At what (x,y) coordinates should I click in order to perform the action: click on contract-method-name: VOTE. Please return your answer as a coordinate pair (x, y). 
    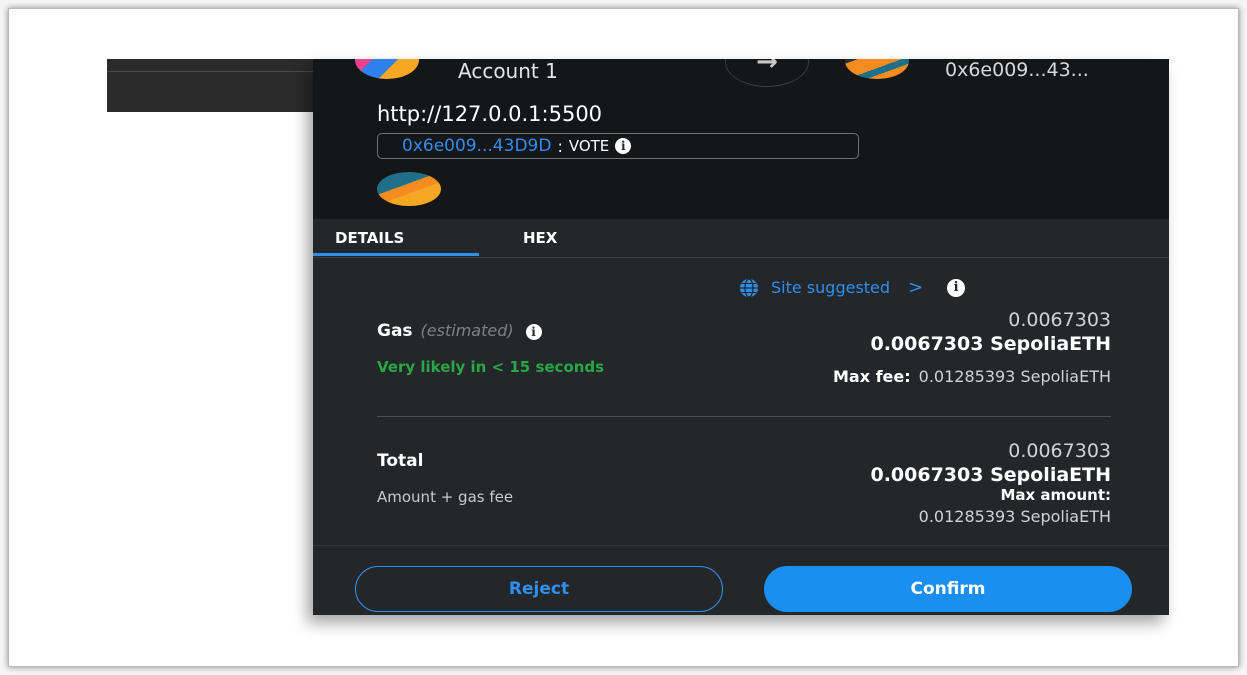
    Looking at the image, I should click on (589, 146).